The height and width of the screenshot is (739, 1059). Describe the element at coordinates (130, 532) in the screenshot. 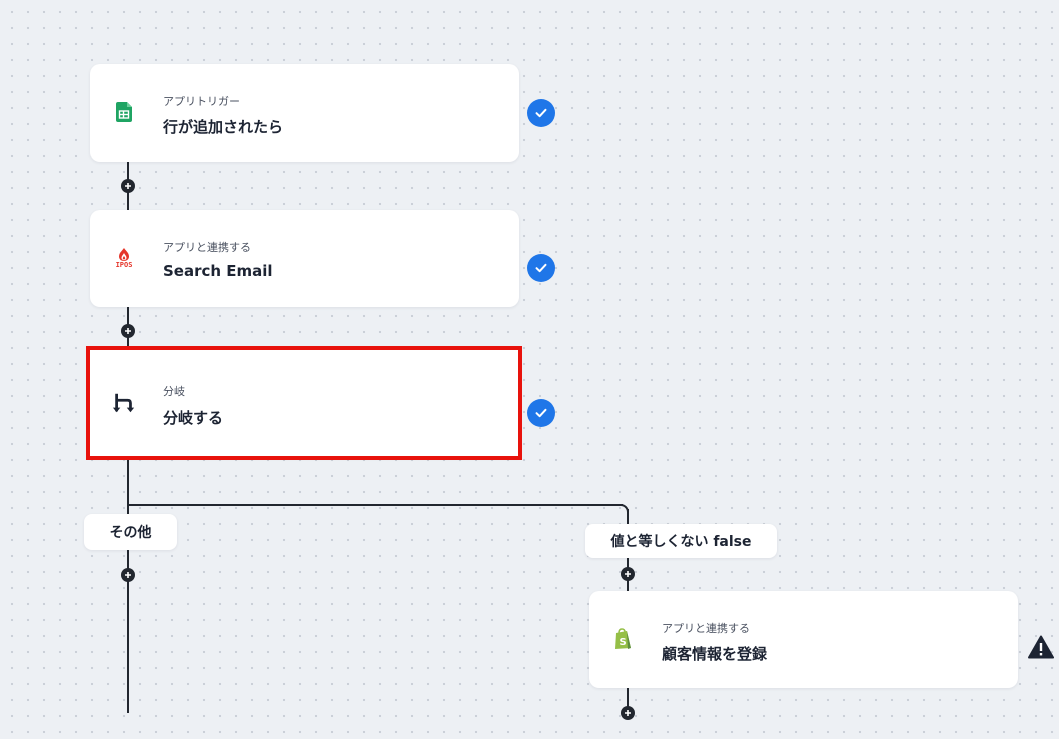

I see `branch-label-other: その他` at that location.